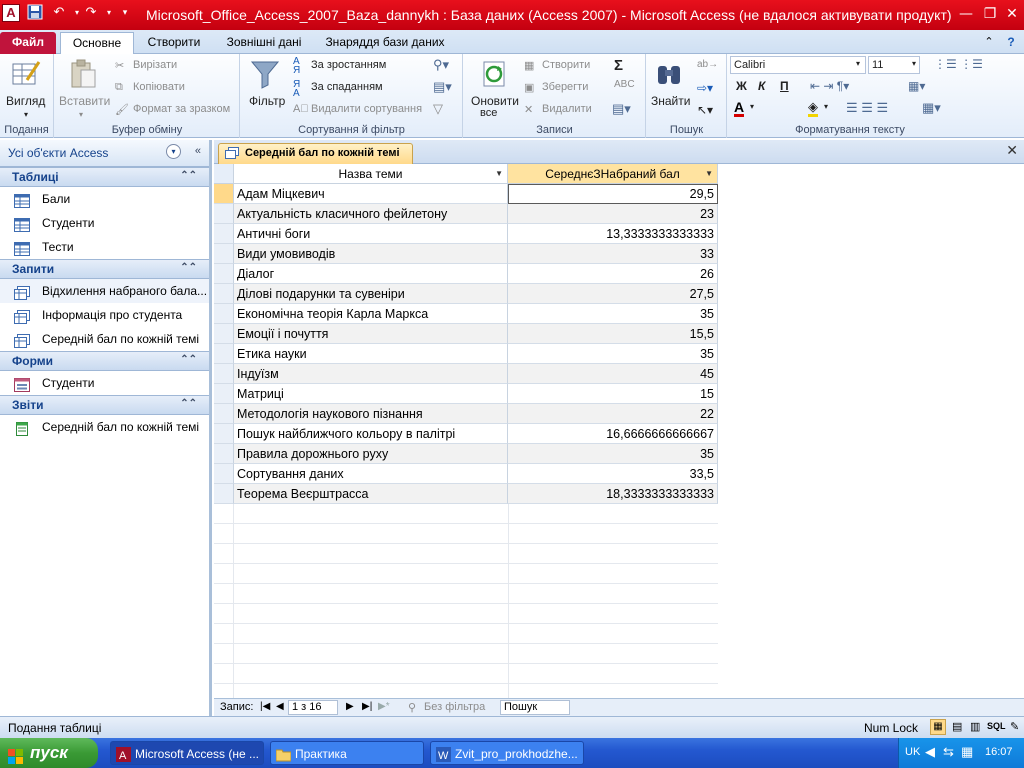 The width and height of the screenshot is (1024, 768). What do you see at coordinates (384, 706) in the screenshot?
I see `new-blank-record-icon: ▶*` at bounding box center [384, 706].